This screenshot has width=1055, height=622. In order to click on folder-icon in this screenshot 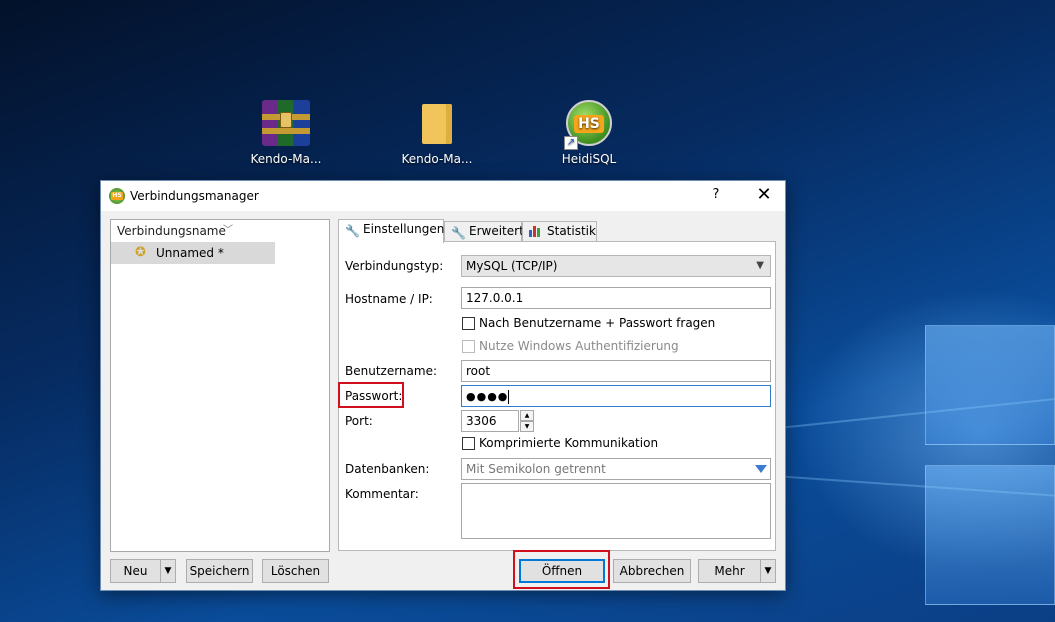, I will do `click(437, 123)`.